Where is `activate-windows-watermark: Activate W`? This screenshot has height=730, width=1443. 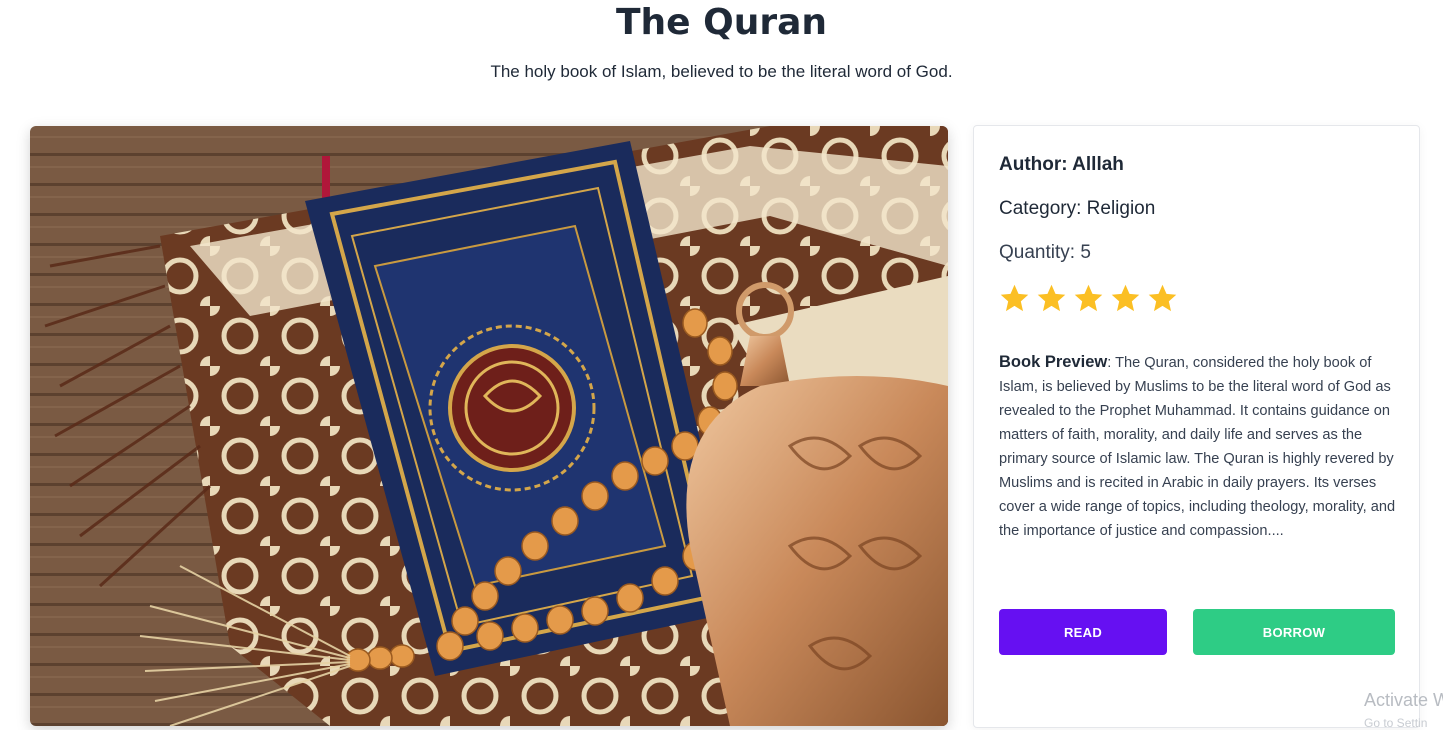
activate-windows-watermark: Activate W is located at coordinates (1403, 700).